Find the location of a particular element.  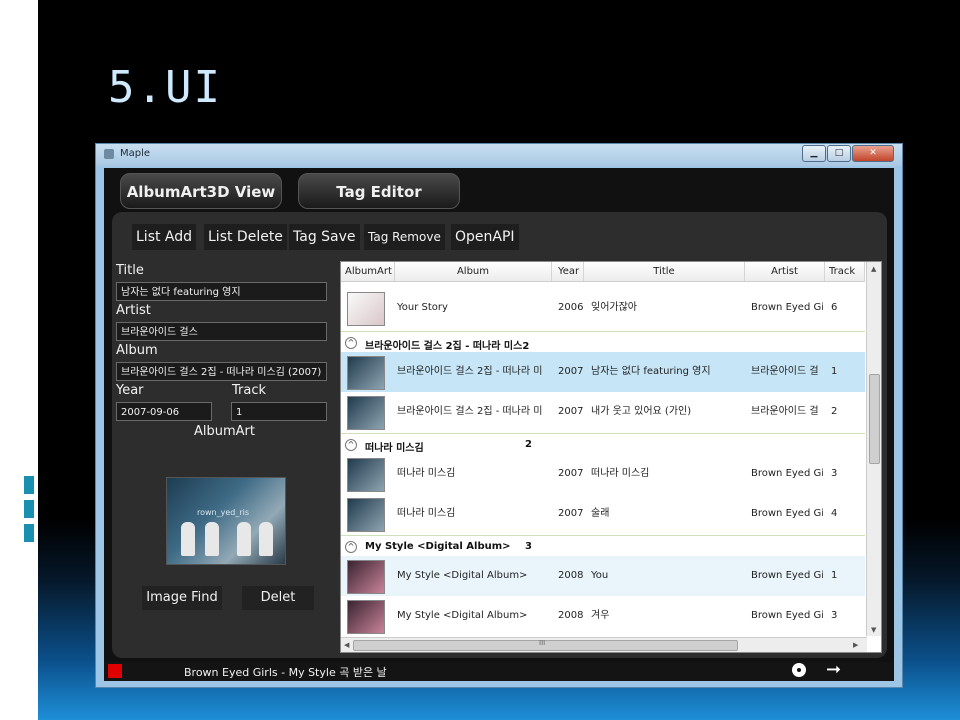

image-find-button: Image Find is located at coordinates (182, 598).